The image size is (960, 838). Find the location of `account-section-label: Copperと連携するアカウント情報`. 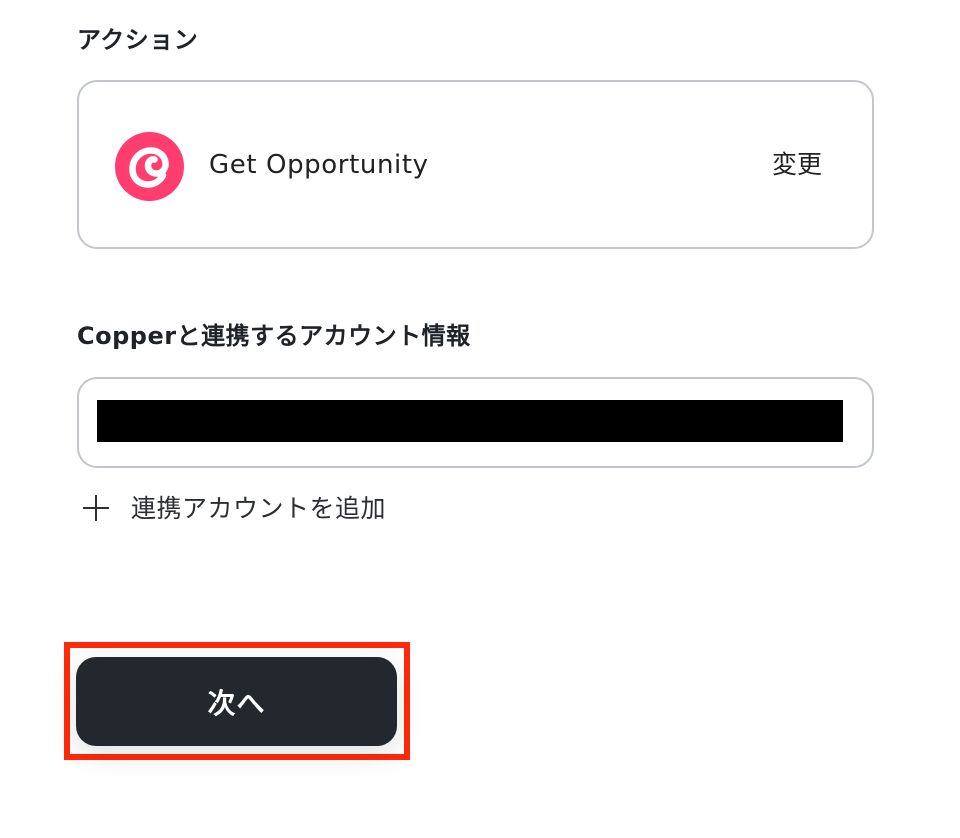

account-section-label: Copperと連携するアカウント情報 is located at coordinates (274, 336).